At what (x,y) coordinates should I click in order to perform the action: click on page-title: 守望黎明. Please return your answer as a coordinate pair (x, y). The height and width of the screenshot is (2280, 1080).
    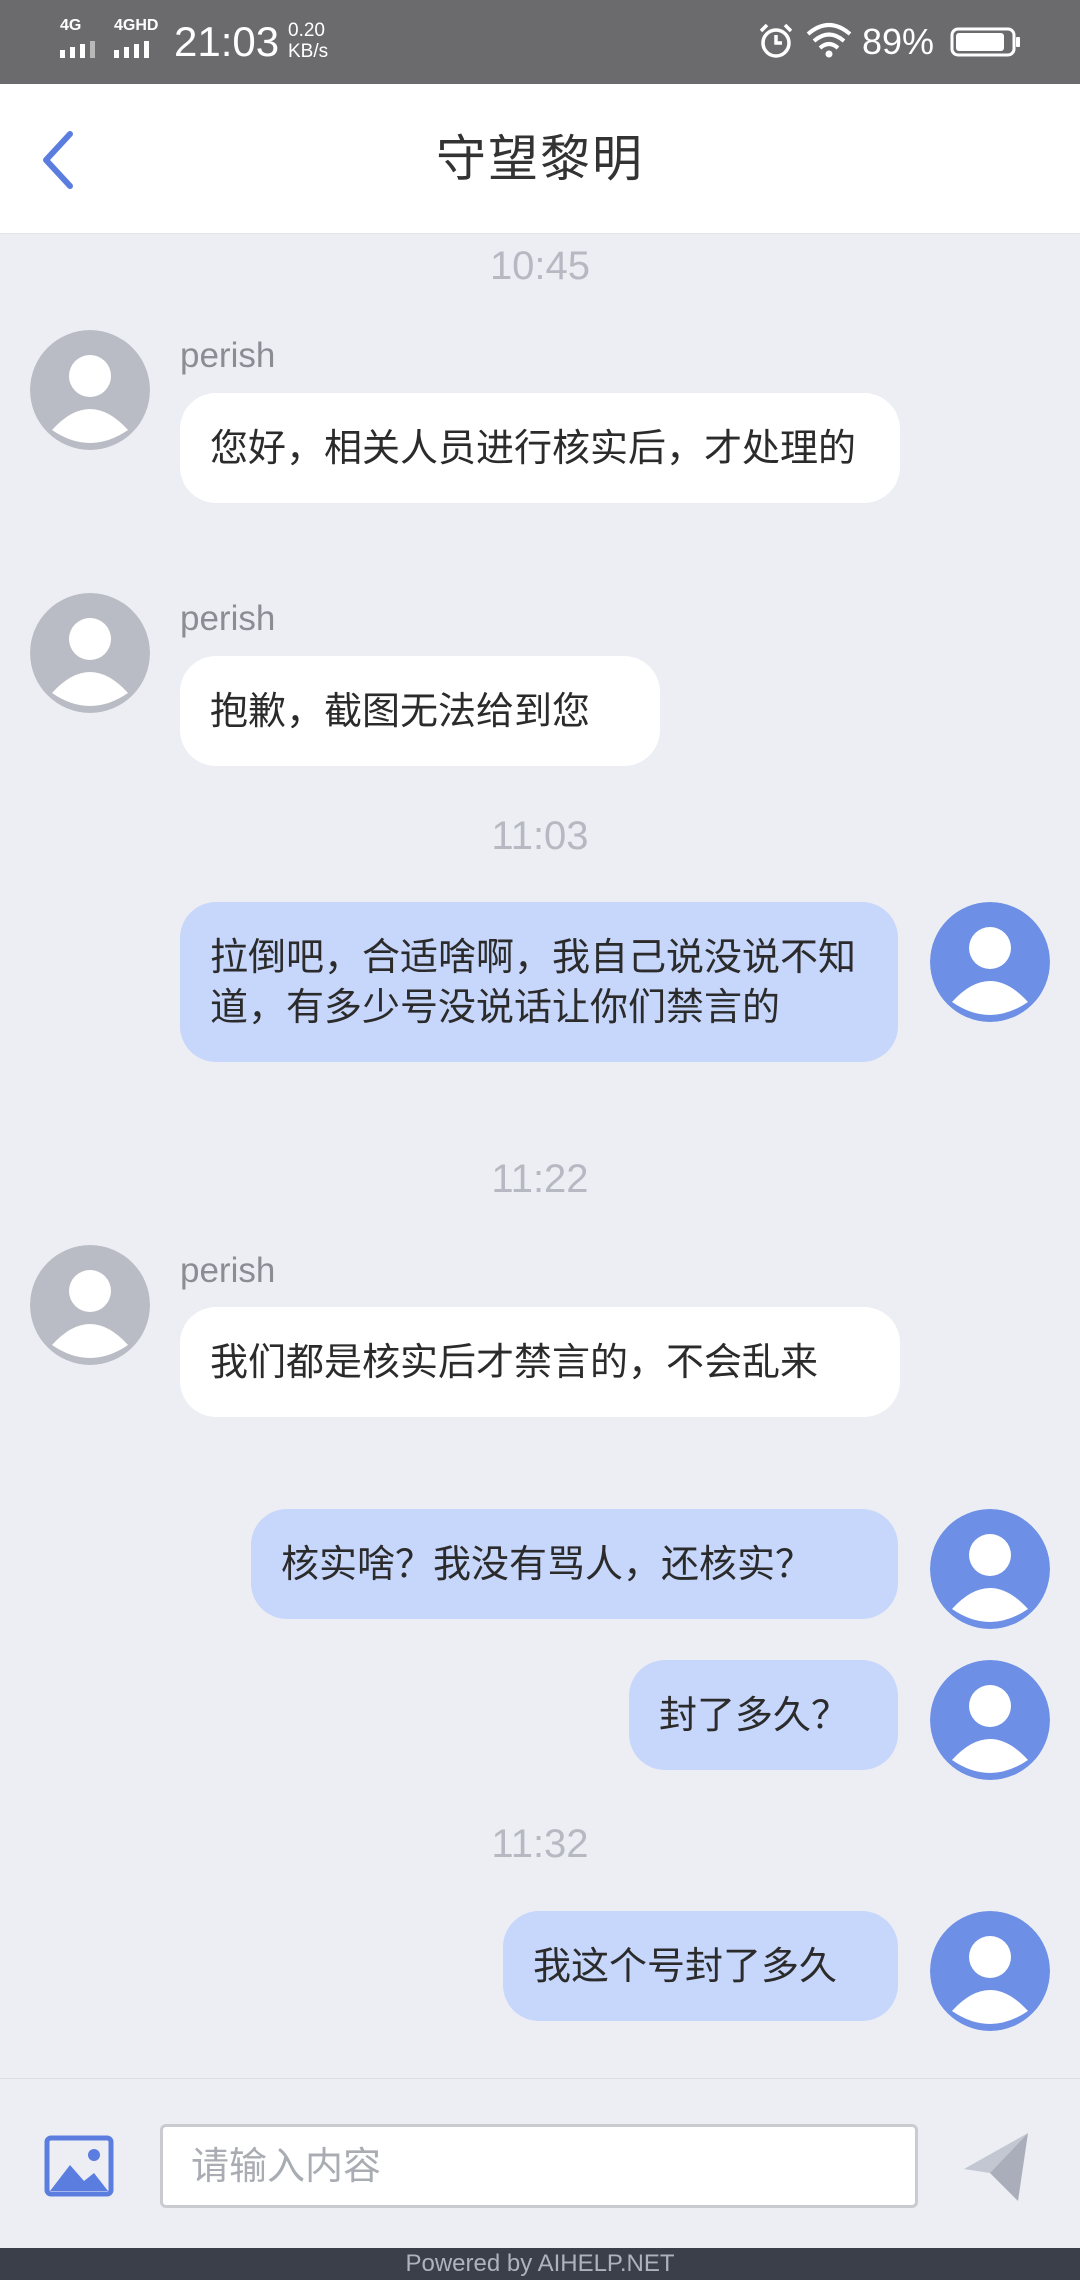
    Looking at the image, I should click on (540, 159).